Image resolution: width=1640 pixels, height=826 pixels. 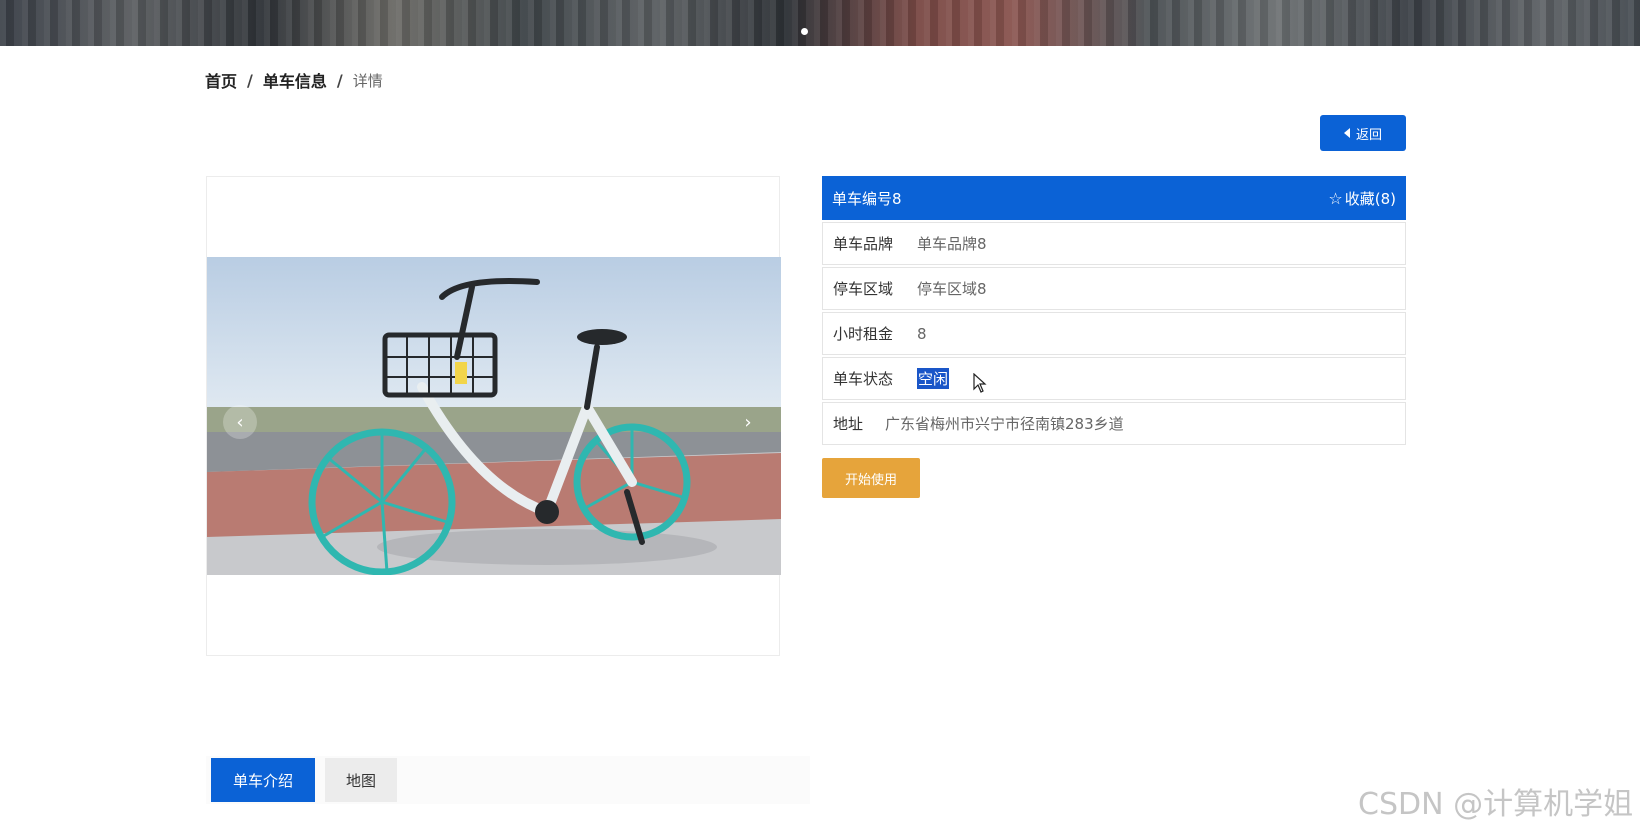 What do you see at coordinates (367, 80) in the screenshot?
I see `breadcrumb-current: 详情` at bounding box center [367, 80].